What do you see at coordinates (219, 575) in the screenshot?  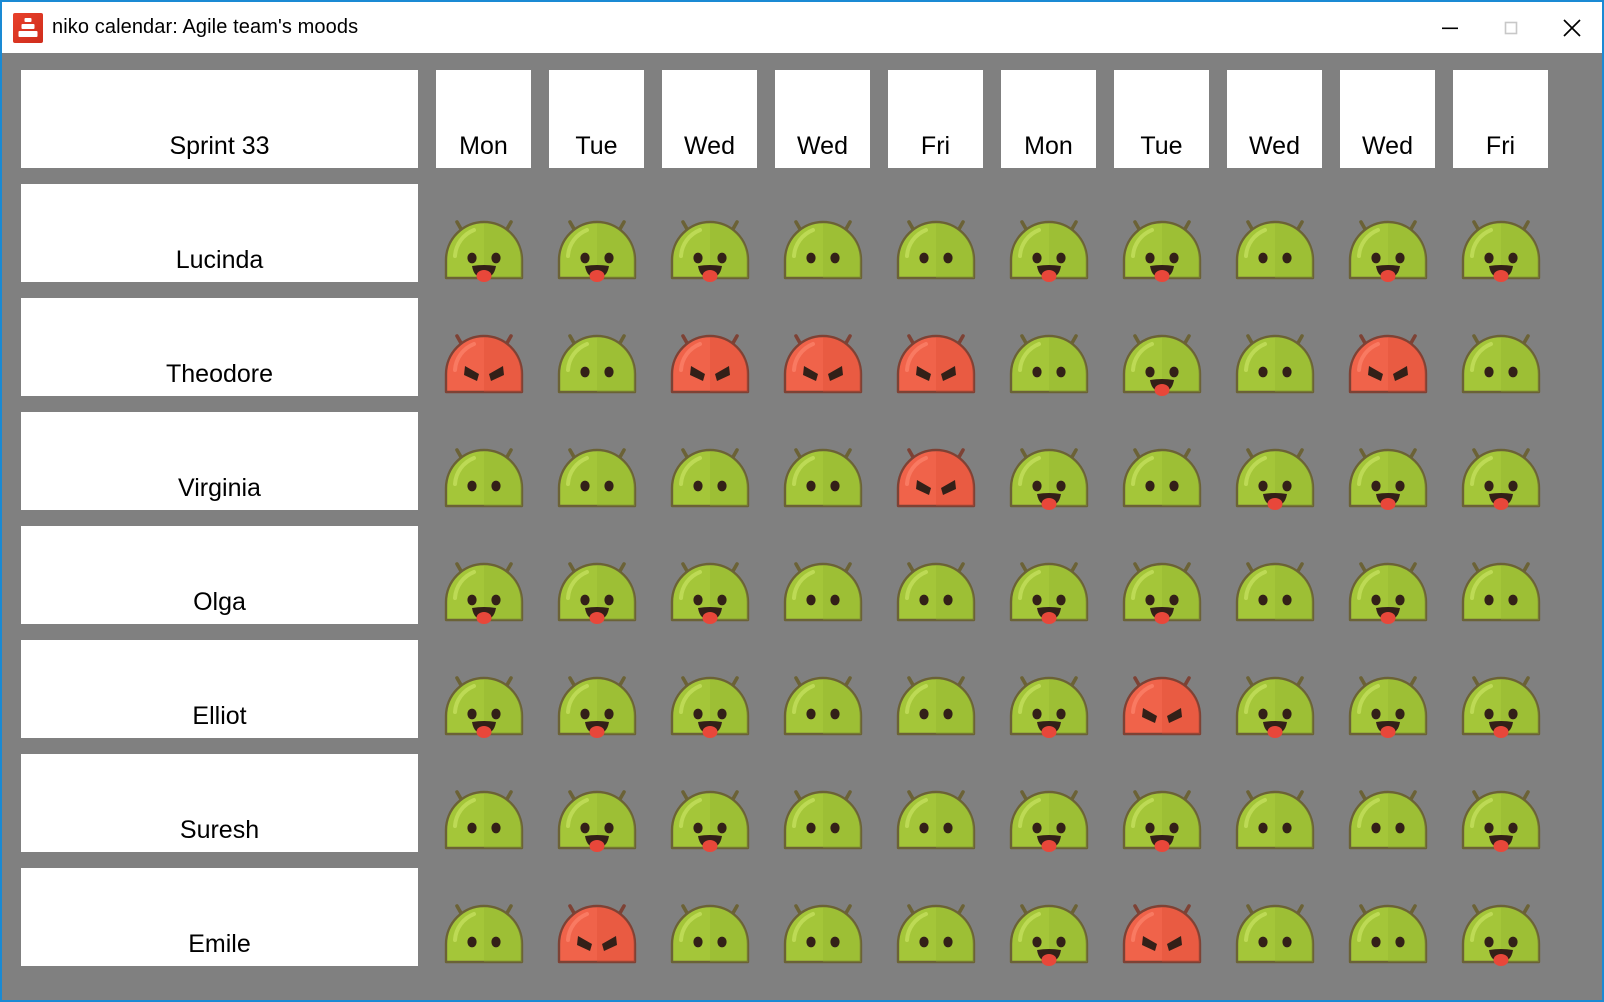 I see `person-name-cell: Olga` at bounding box center [219, 575].